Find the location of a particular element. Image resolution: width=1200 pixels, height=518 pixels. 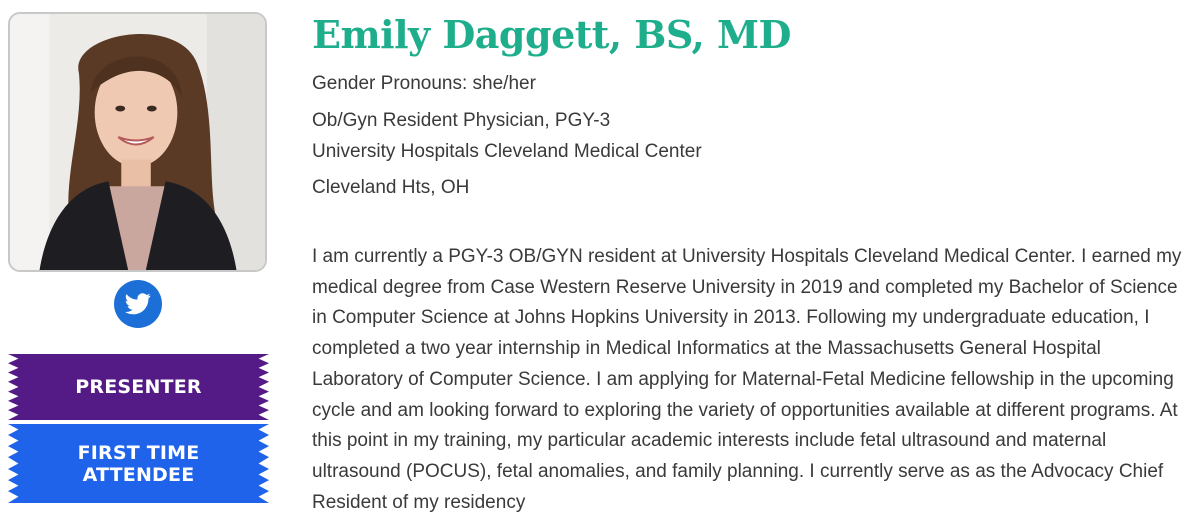

job-title: Ob/Gyn Resident Physician, PGY-3 is located at coordinates (461, 120).